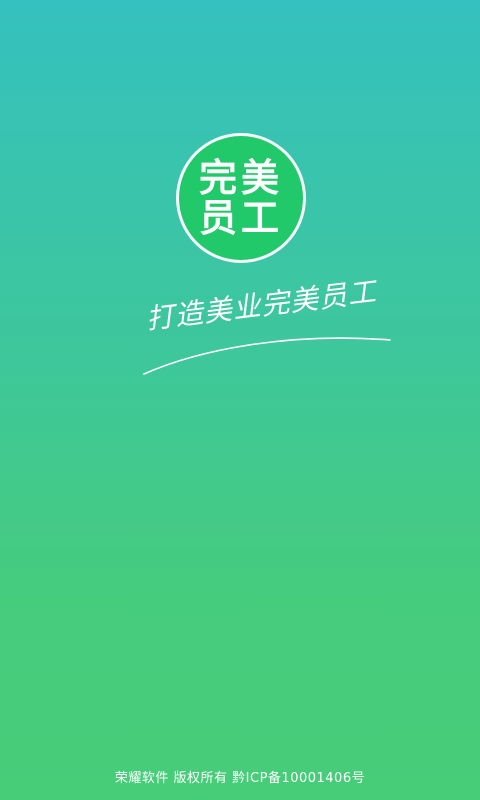 This screenshot has width=480, height=800. I want to click on app-logo: 完美 员工, so click(241, 198).